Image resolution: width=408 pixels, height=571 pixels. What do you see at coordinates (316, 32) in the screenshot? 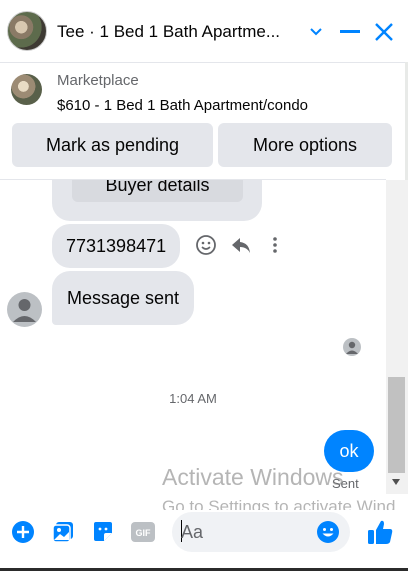
I see `chevron-down-icon` at bounding box center [316, 32].